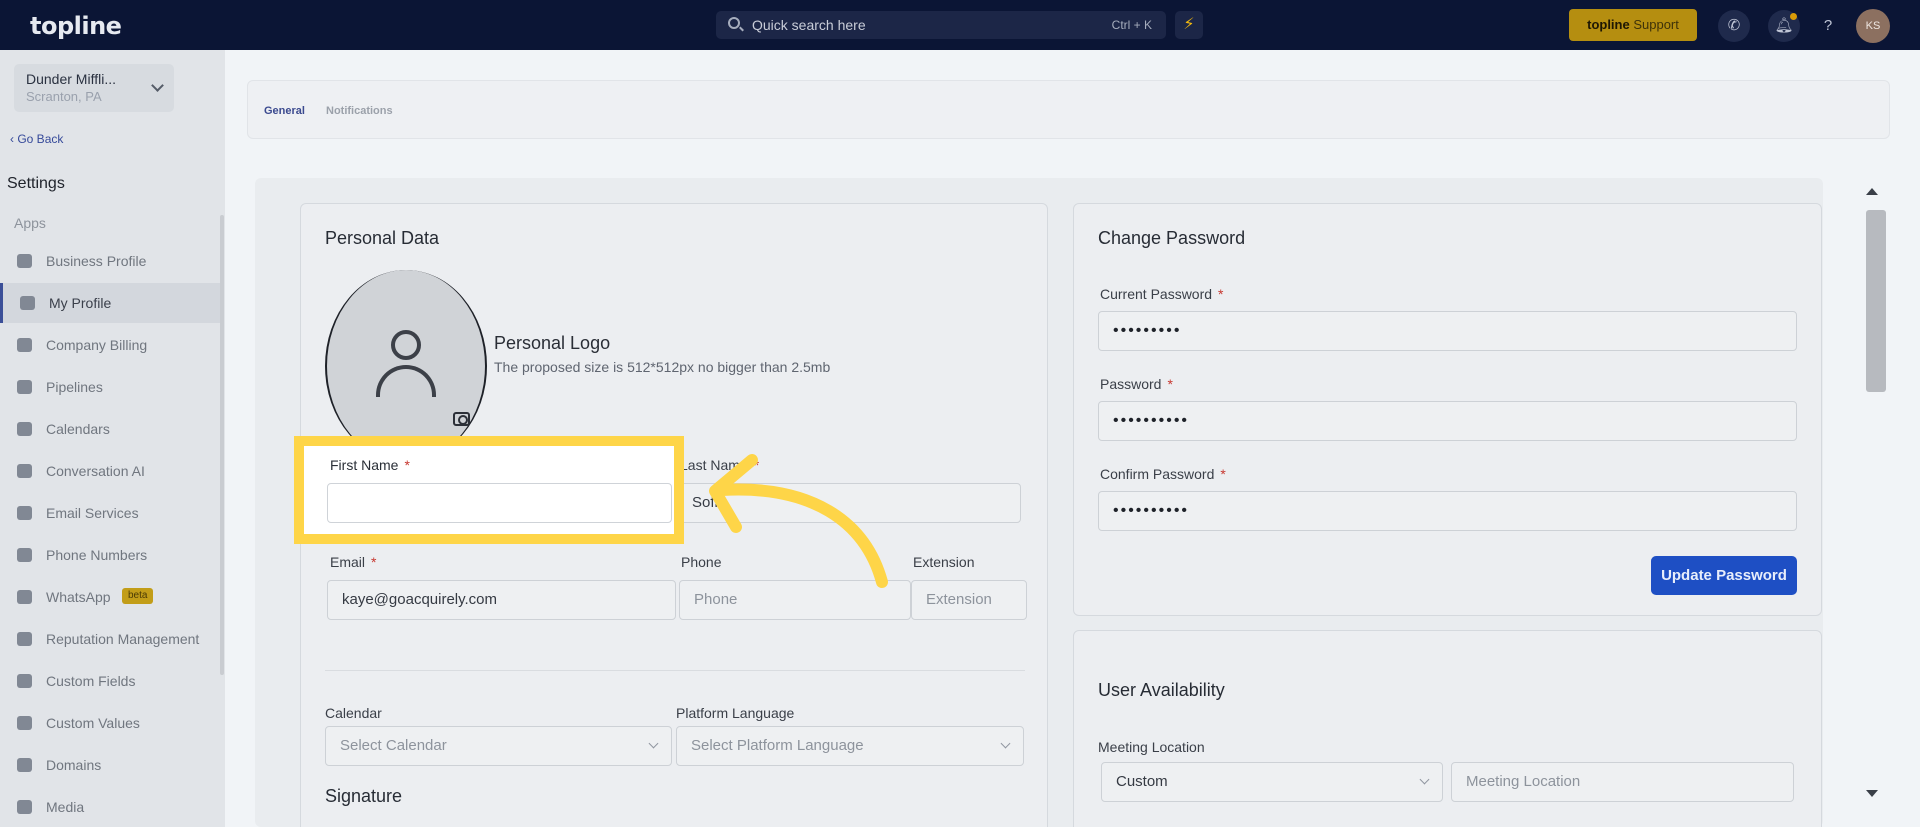 Image resolution: width=1920 pixels, height=827 pixels. Describe the element at coordinates (36, 183) in the screenshot. I see `settings-title: Settings` at that location.